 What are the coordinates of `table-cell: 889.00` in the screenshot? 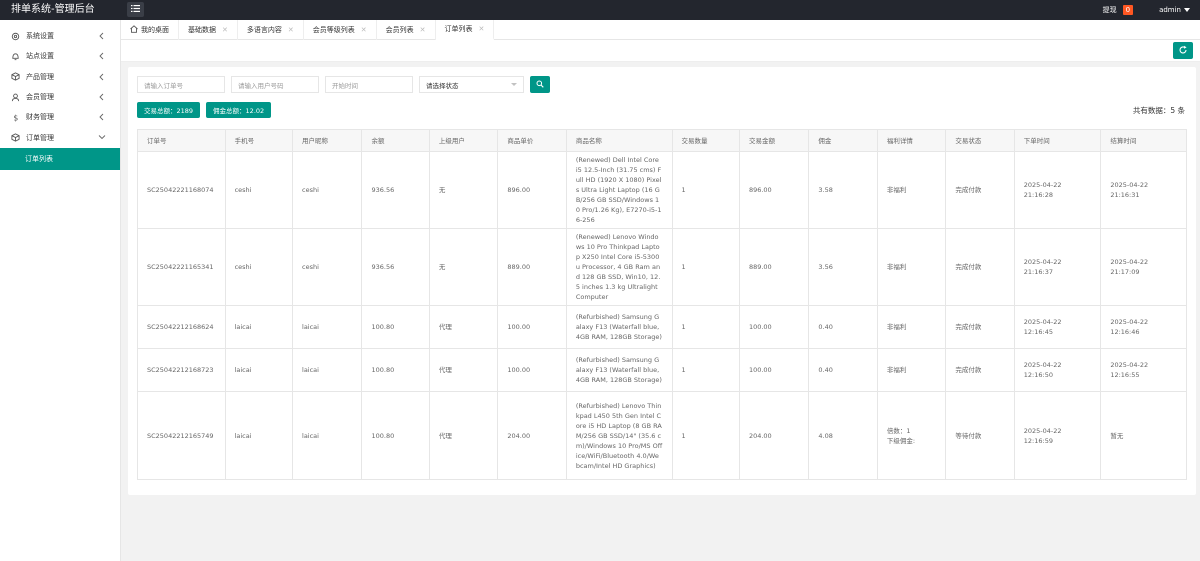 It's located at (774, 267).